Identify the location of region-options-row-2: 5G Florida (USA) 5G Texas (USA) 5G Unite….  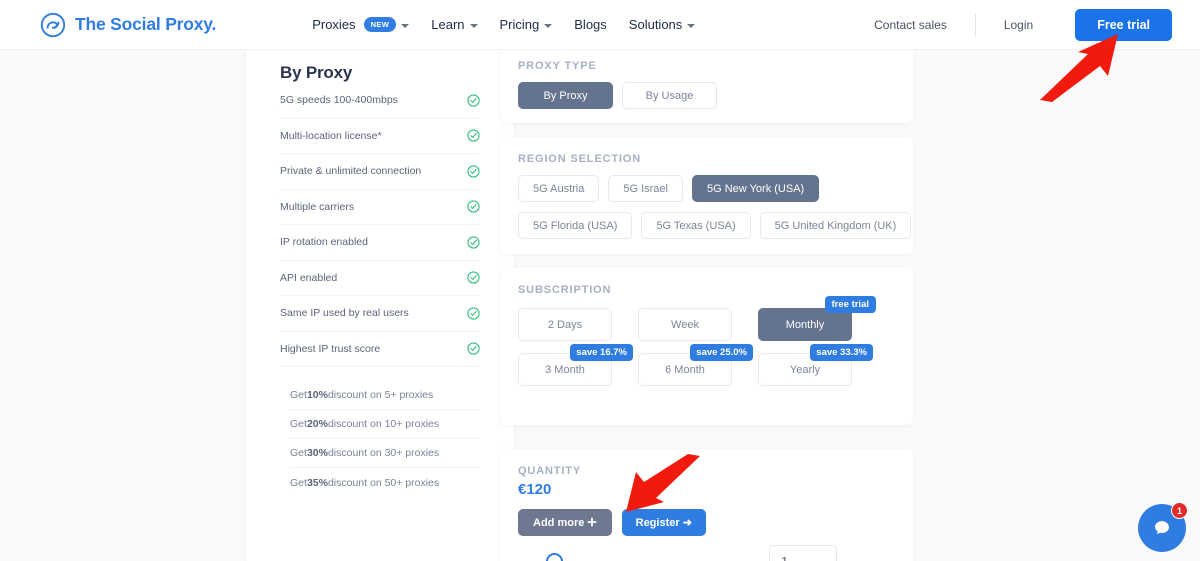
(715, 225).